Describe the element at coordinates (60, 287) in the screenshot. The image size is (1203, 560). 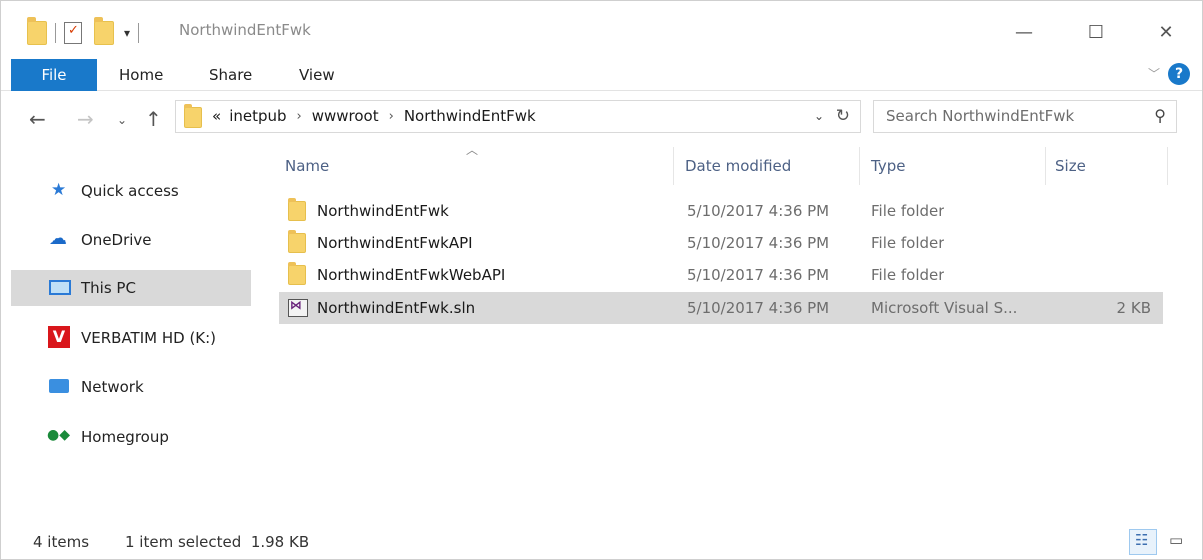
I see `computer-icon` at that location.